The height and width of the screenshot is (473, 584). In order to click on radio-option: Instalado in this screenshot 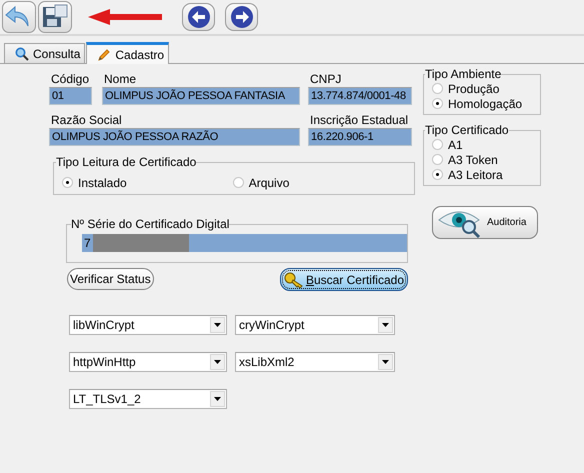, I will do `click(94, 182)`.